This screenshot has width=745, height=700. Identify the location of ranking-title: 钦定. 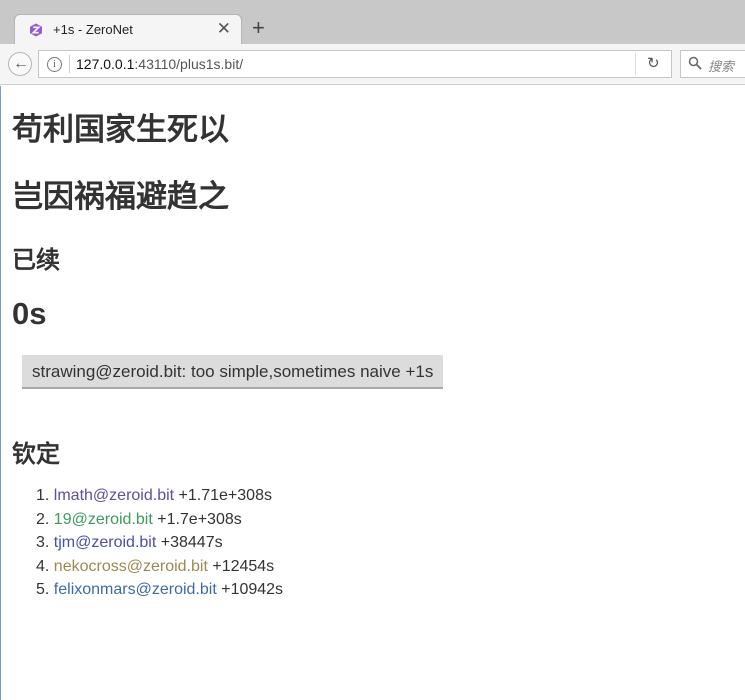
(36, 454).